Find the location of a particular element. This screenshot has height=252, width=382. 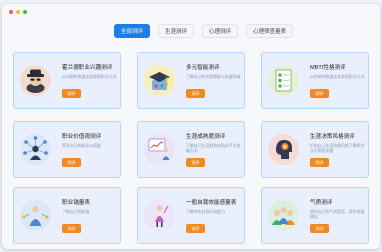

card-title: 多元智能测评 is located at coordinates (203, 68).